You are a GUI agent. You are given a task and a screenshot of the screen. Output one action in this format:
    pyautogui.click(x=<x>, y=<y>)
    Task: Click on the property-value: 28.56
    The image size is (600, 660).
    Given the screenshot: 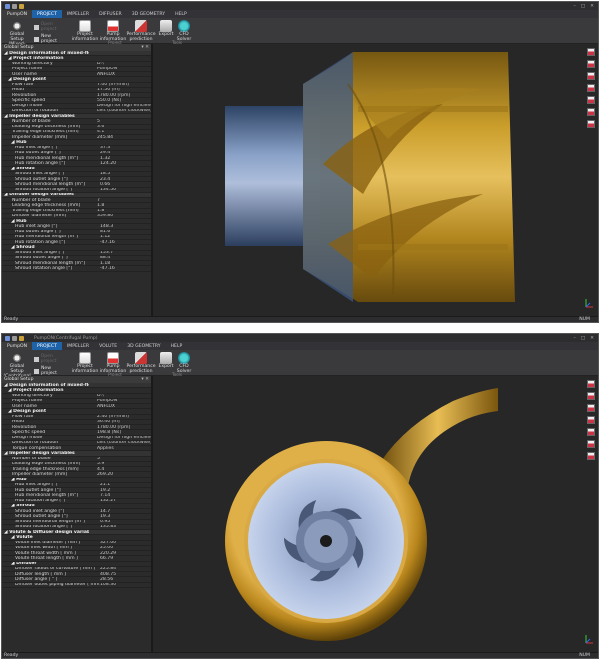 What is the action you would take?
    pyautogui.click(x=125, y=579)
    